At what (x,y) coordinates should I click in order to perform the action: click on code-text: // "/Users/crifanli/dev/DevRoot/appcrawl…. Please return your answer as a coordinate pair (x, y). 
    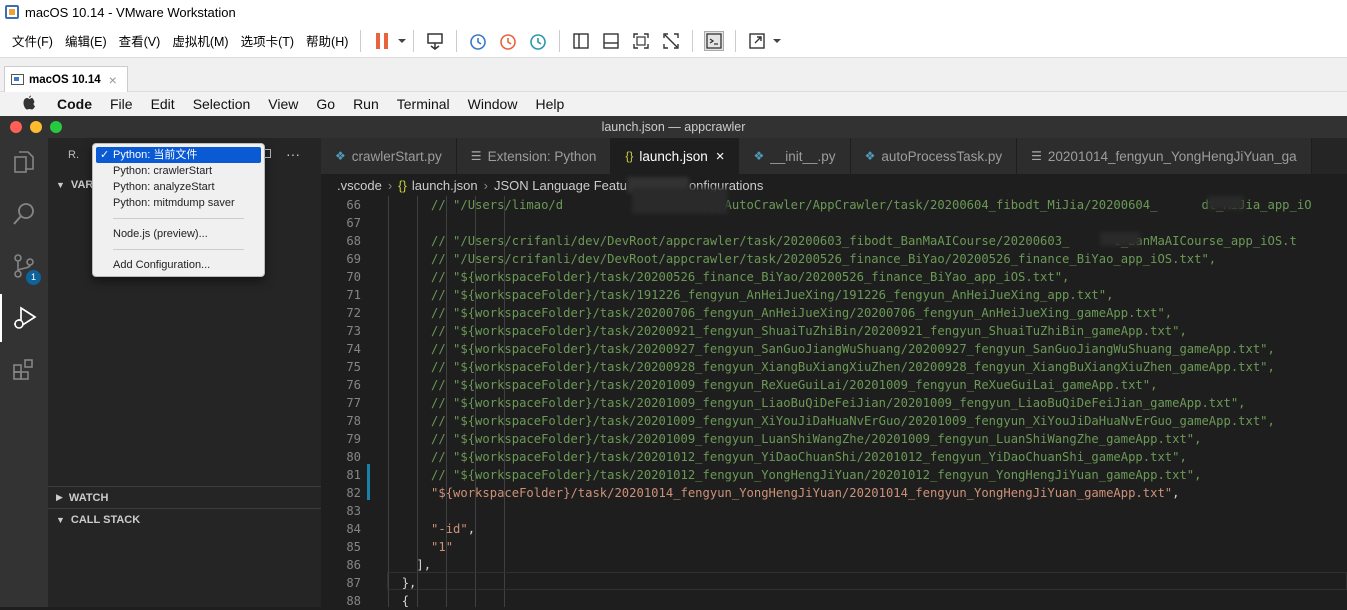
    Looking at the image, I should click on (842, 241).